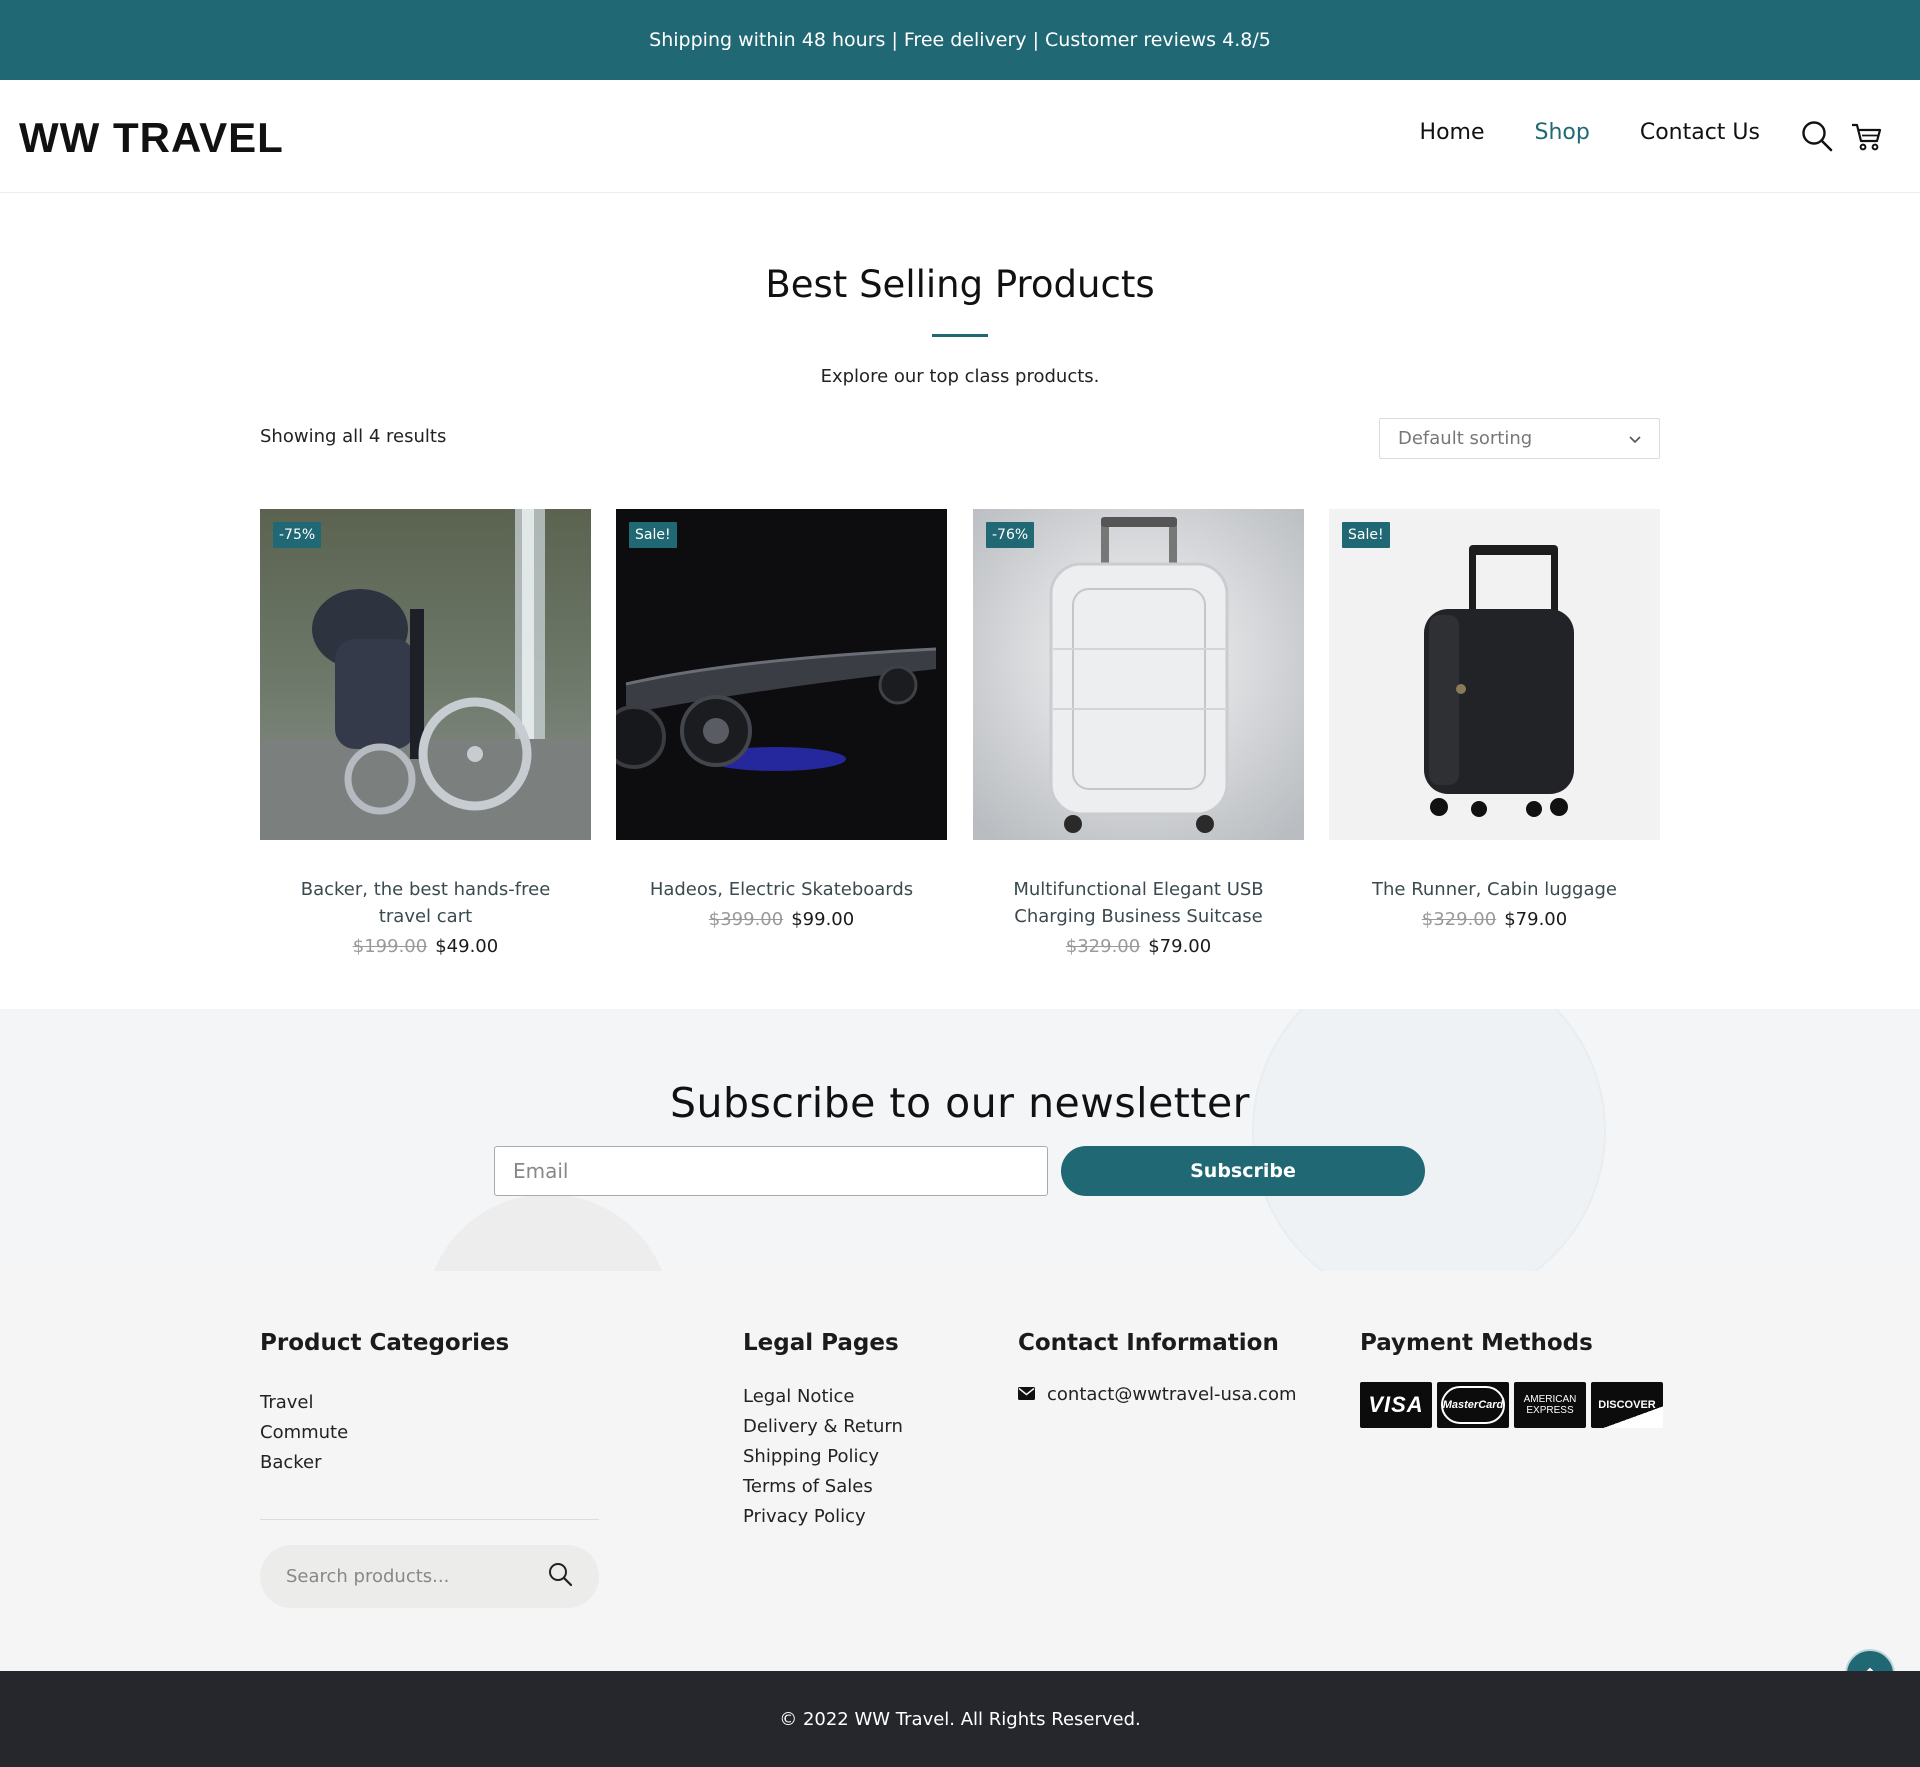 The height and width of the screenshot is (1767, 1920). What do you see at coordinates (960, 1103) in the screenshot?
I see `newsletter-title: Subscribe to our newsletter` at bounding box center [960, 1103].